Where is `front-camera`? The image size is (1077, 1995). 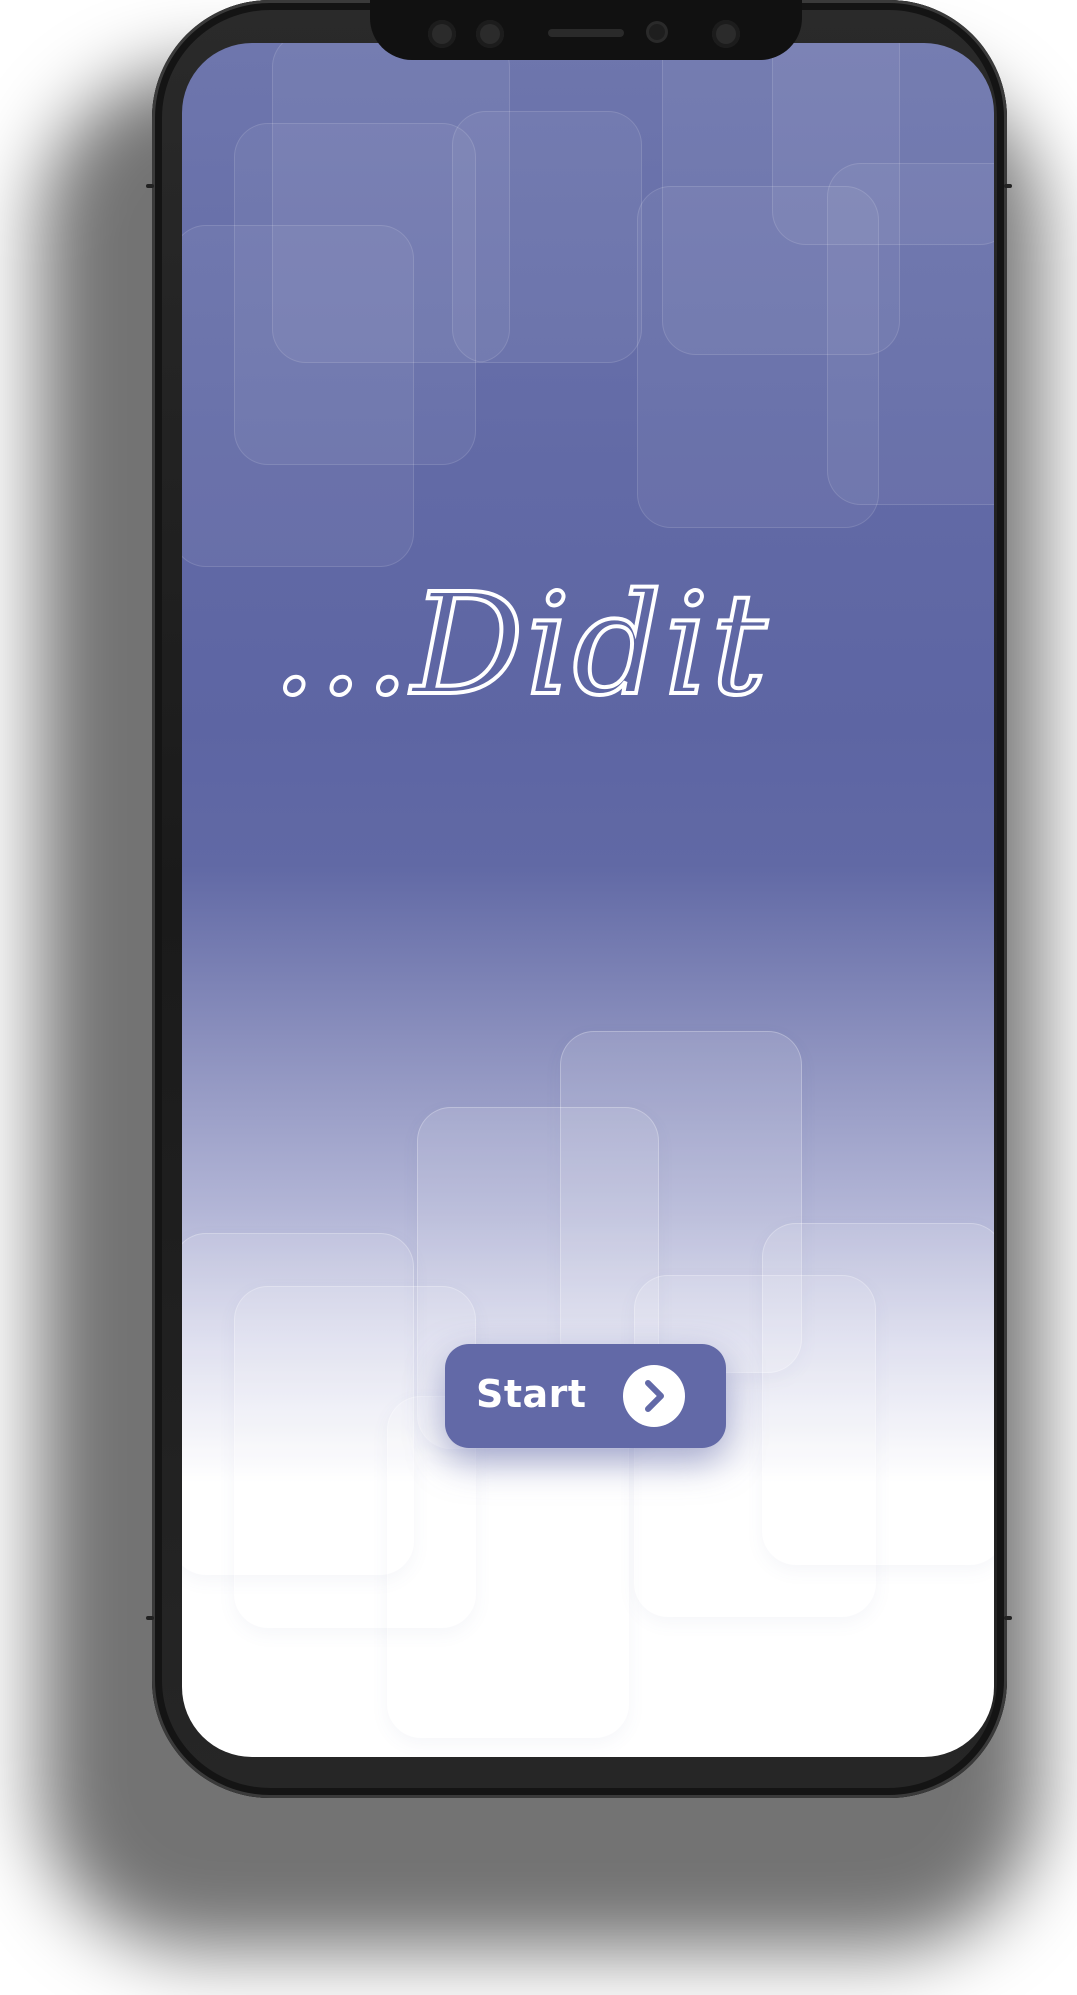 front-camera is located at coordinates (657, 32).